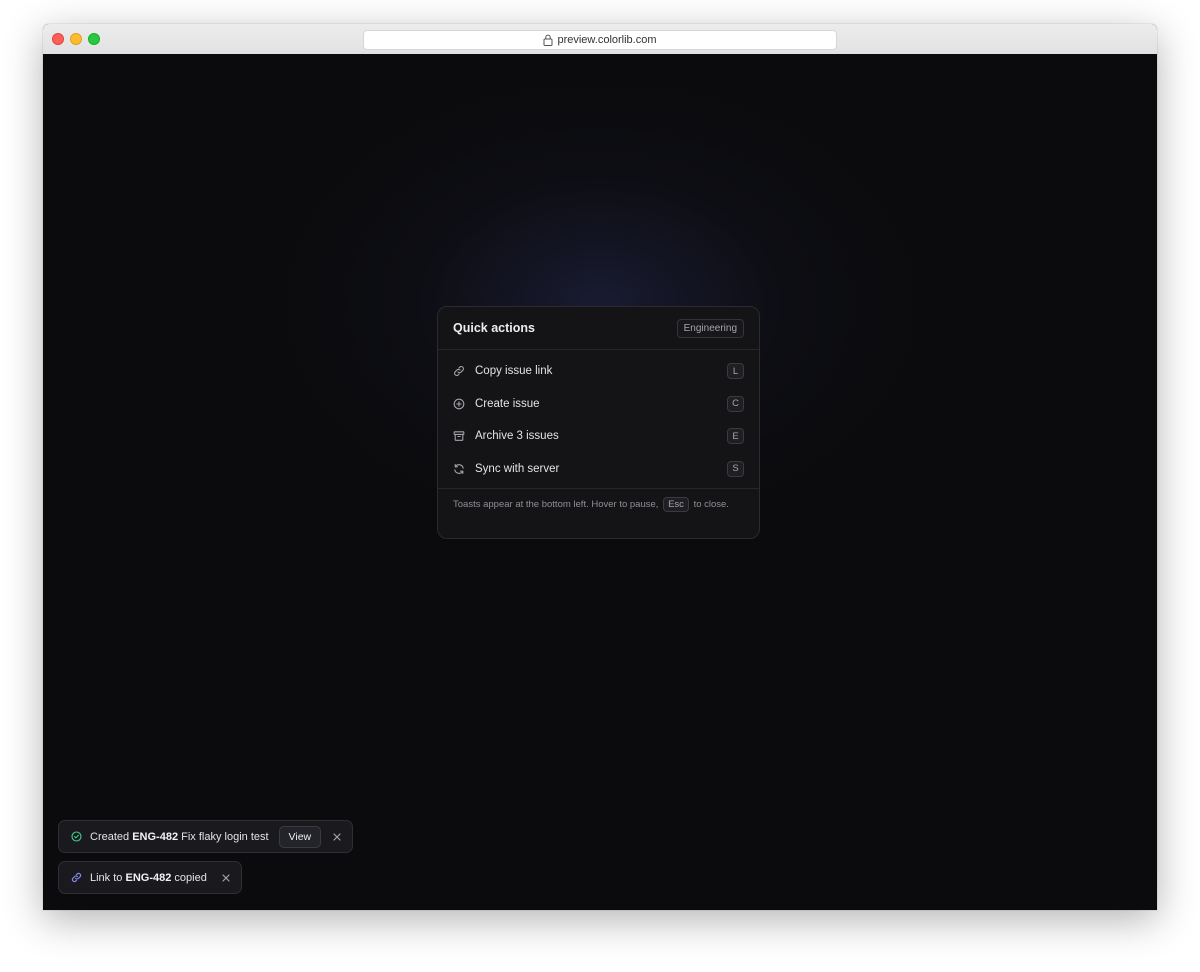 This screenshot has height=972, width=1200. What do you see at coordinates (106, 877) in the screenshot?
I see `toast-prefix: Link to` at bounding box center [106, 877].